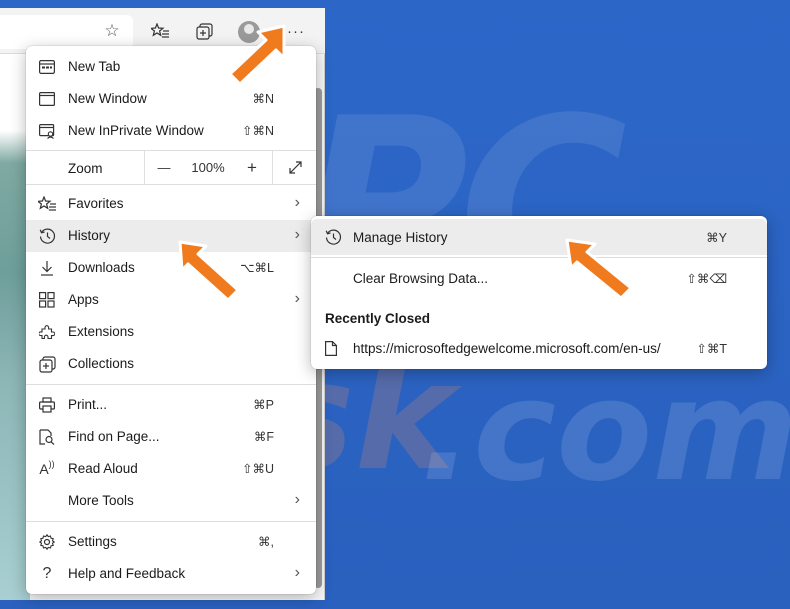 This screenshot has width=790, height=609. What do you see at coordinates (47, 437) in the screenshot?
I see `find-icon` at bounding box center [47, 437].